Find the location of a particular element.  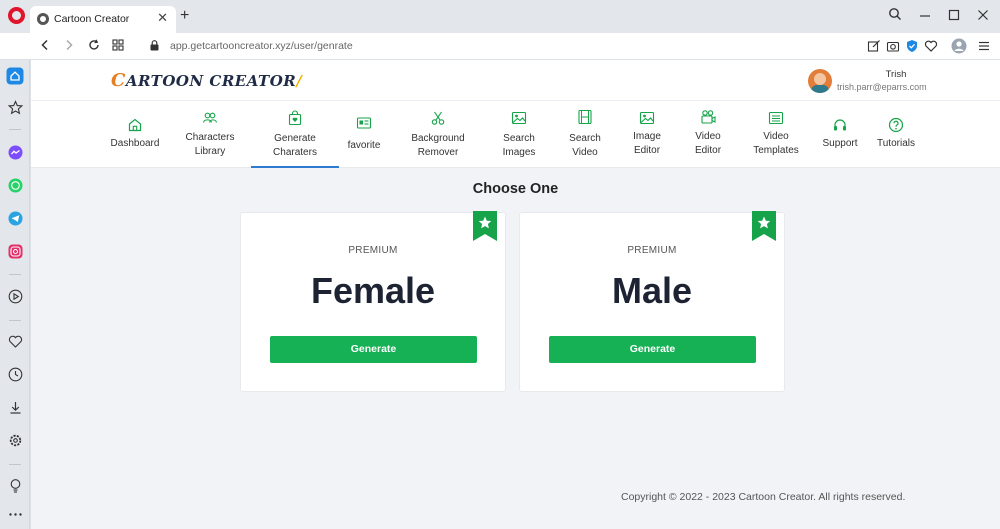

id-card-icon is located at coordinates (364, 123).